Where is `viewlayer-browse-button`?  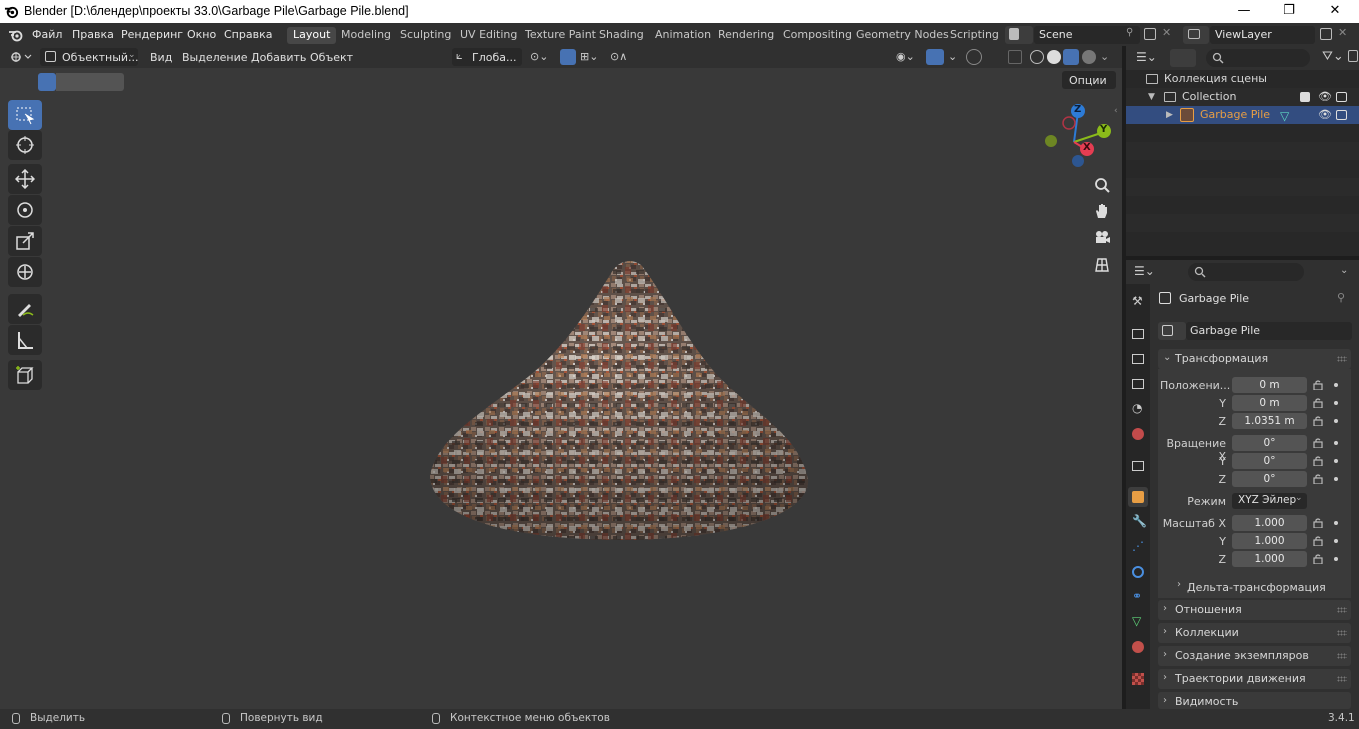
viewlayer-browse-button is located at coordinates (1196, 35).